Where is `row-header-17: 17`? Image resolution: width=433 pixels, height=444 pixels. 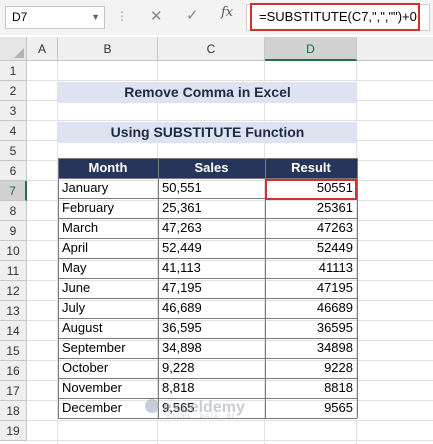 row-header-17: 17 is located at coordinates (13, 391).